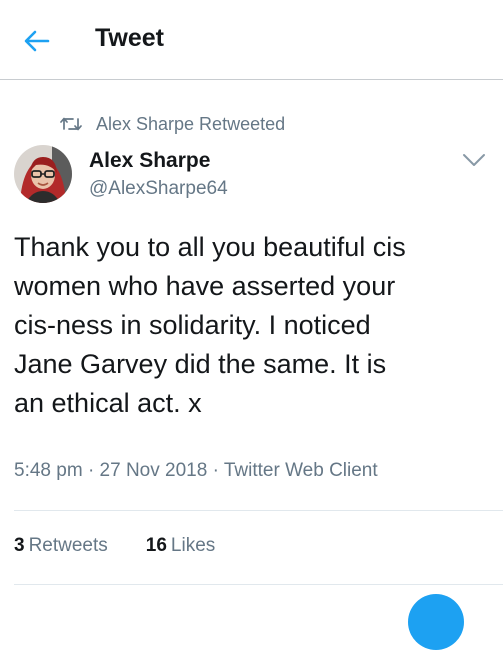  What do you see at coordinates (114, 546) in the screenshot?
I see `engagement-stats: 3 Retweets 16 Likes` at bounding box center [114, 546].